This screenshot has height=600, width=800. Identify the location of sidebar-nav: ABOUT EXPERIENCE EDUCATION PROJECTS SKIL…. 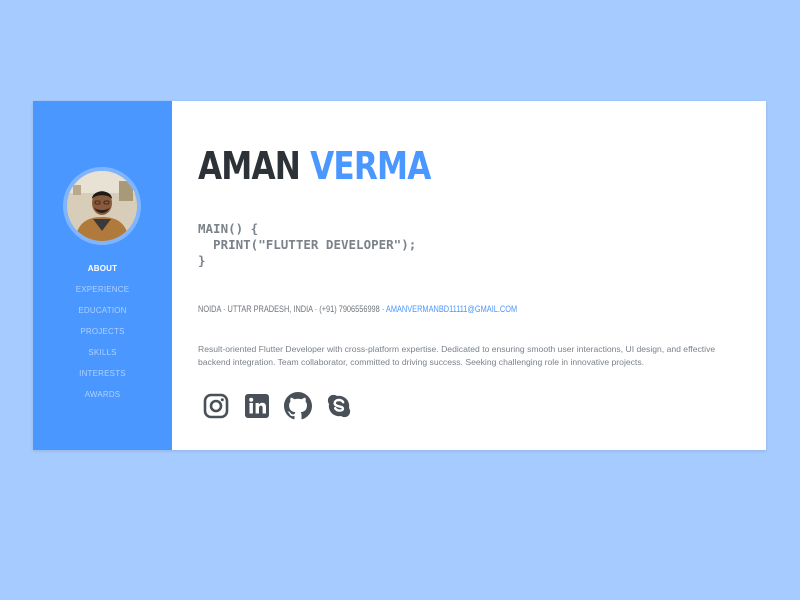
(102, 336).